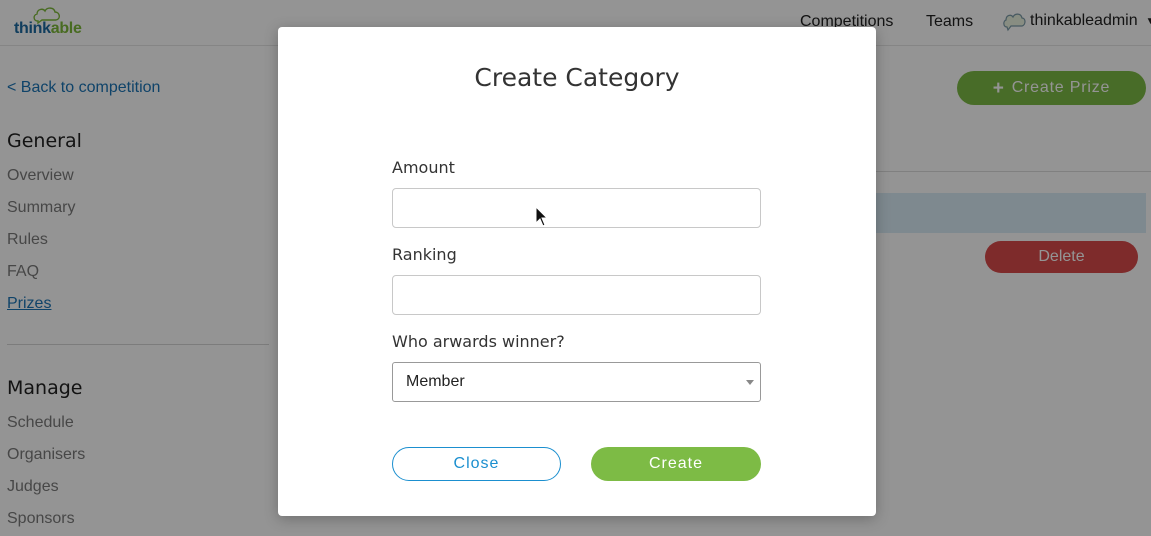 The image size is (1151, 536). Describe the element at coordinates (576, 208) in the screenshot. I see `amount-input` at that location.